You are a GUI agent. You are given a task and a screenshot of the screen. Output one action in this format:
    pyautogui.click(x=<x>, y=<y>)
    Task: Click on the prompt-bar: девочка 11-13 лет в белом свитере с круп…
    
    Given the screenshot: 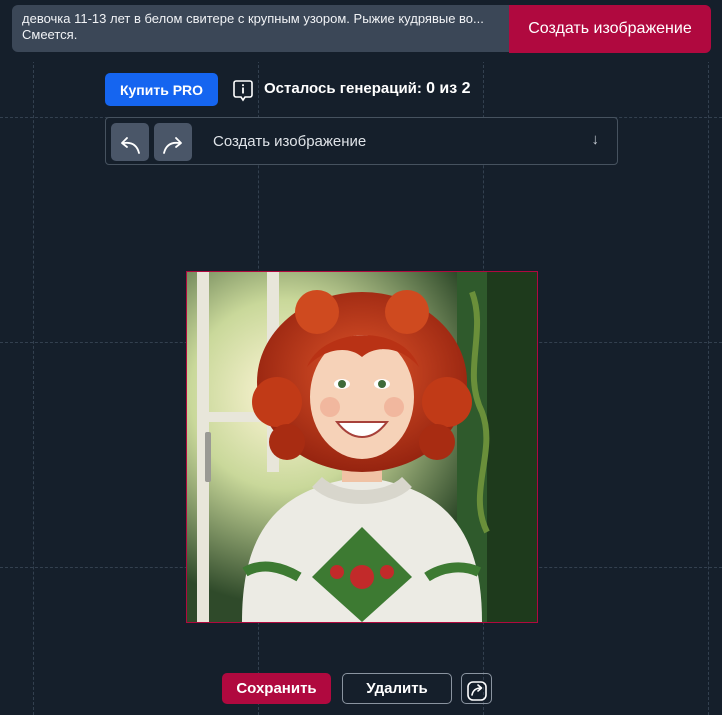 What is the action you would take?
    pyautogui.click(x=361, y=31)
    